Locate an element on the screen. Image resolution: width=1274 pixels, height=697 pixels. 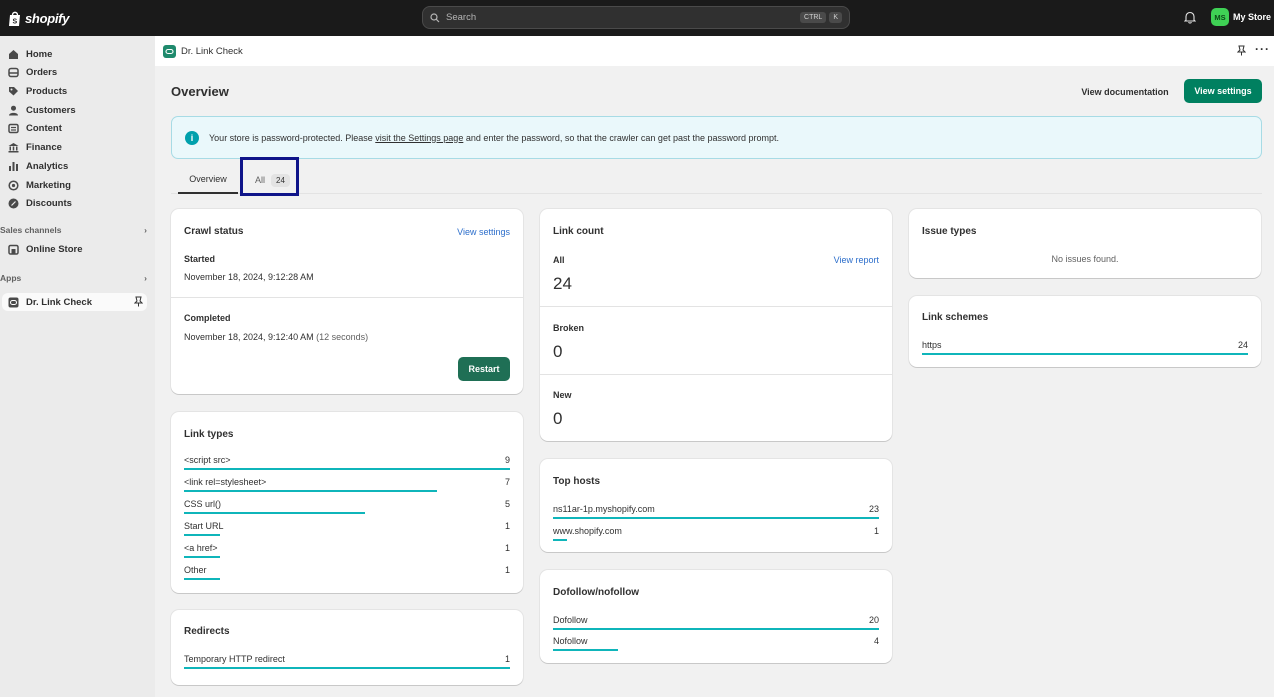
row-label: Start URL is located at coordinates (204, 526).